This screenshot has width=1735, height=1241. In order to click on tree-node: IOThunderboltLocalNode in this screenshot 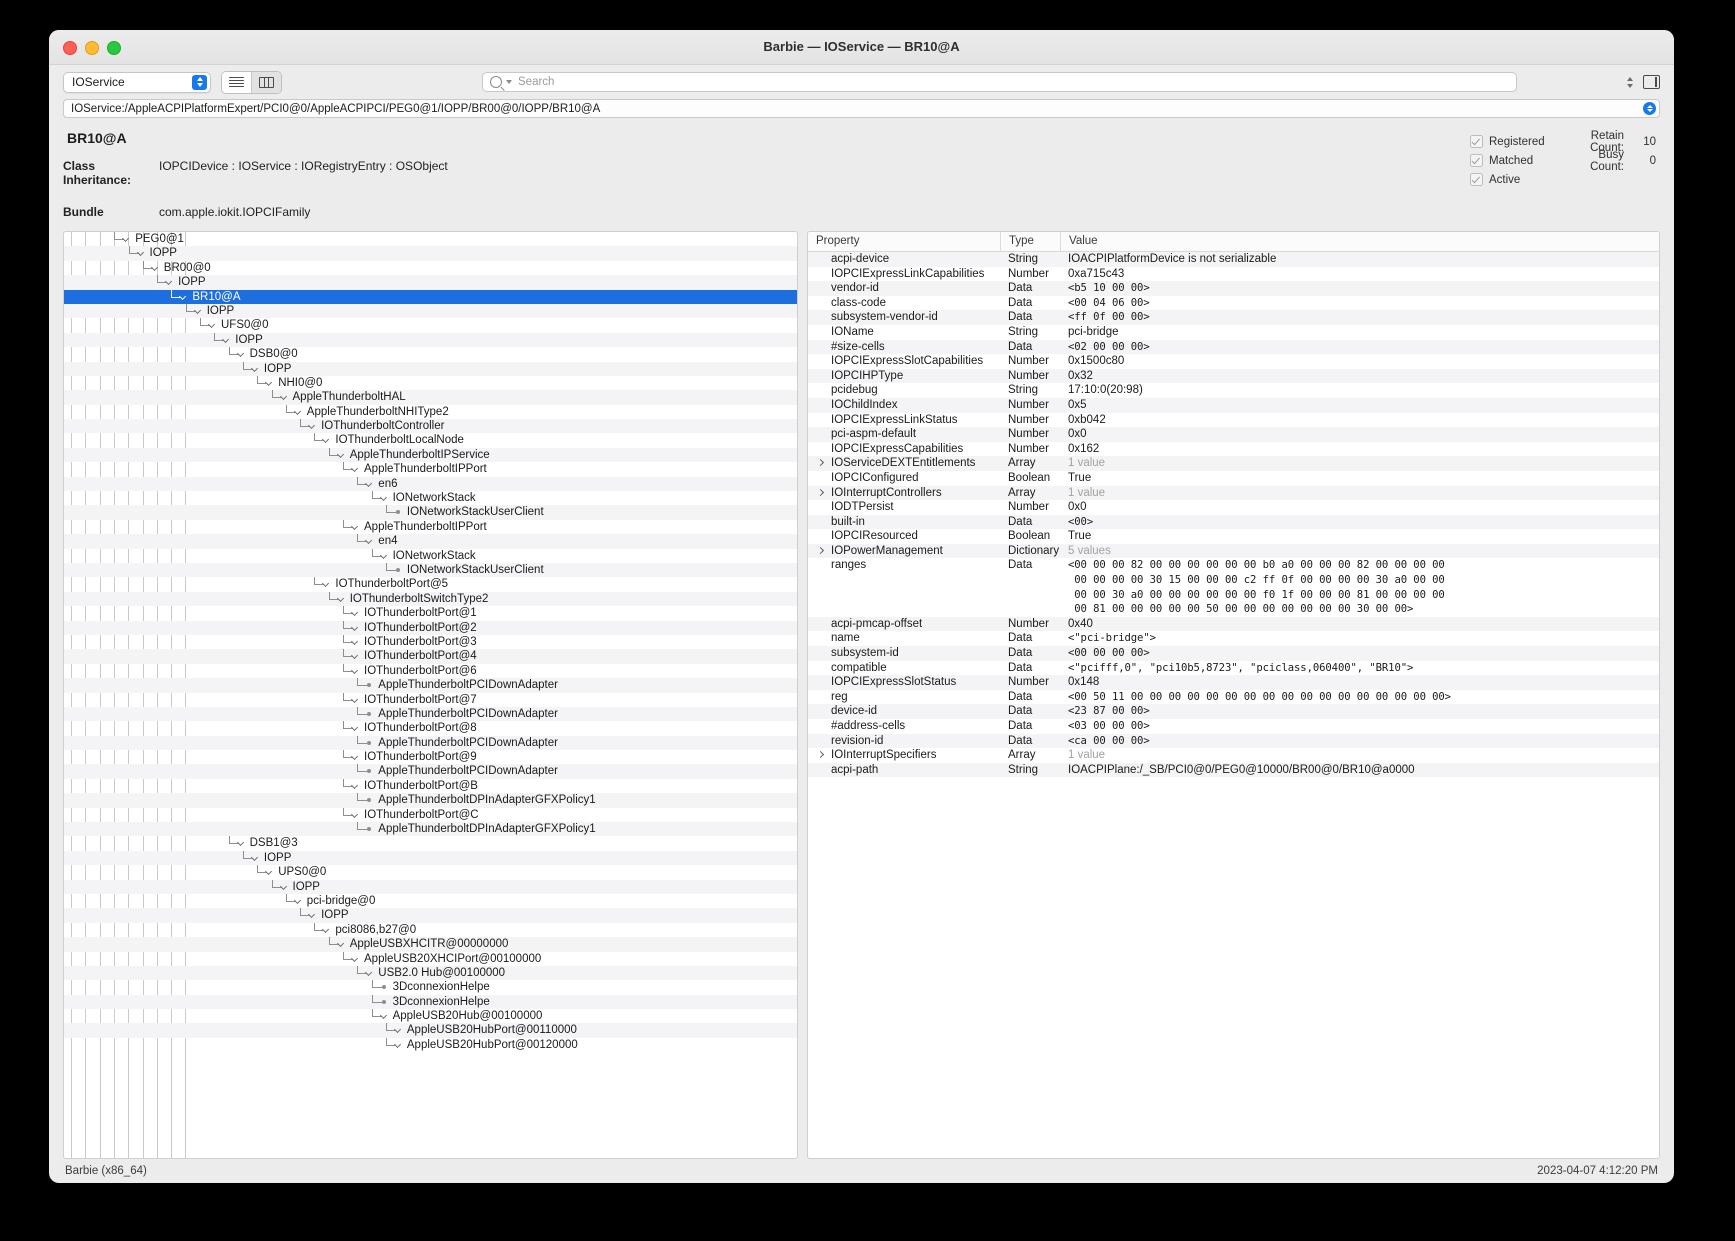, I will do `click(430, 440)`.